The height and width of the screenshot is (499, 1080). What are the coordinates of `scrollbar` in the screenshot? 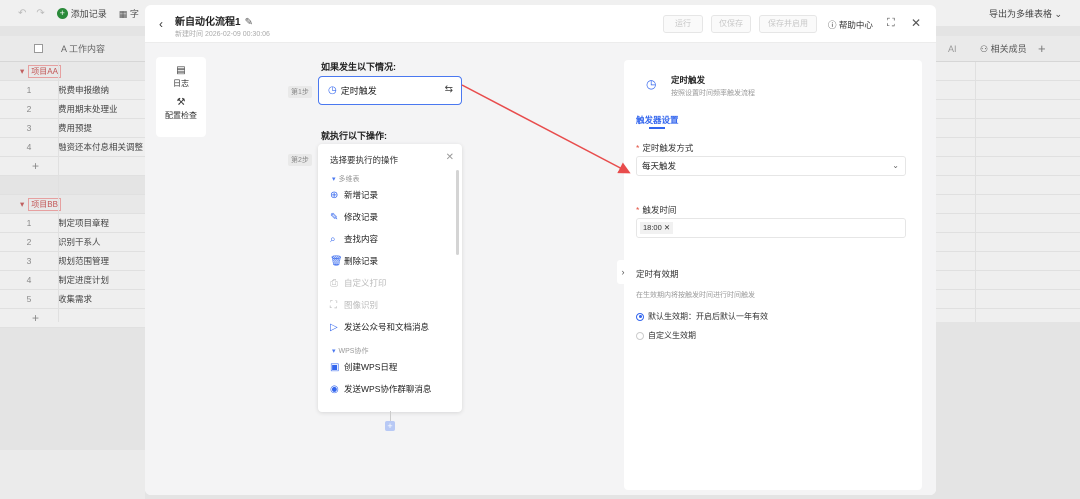 It's located at (457, 212).